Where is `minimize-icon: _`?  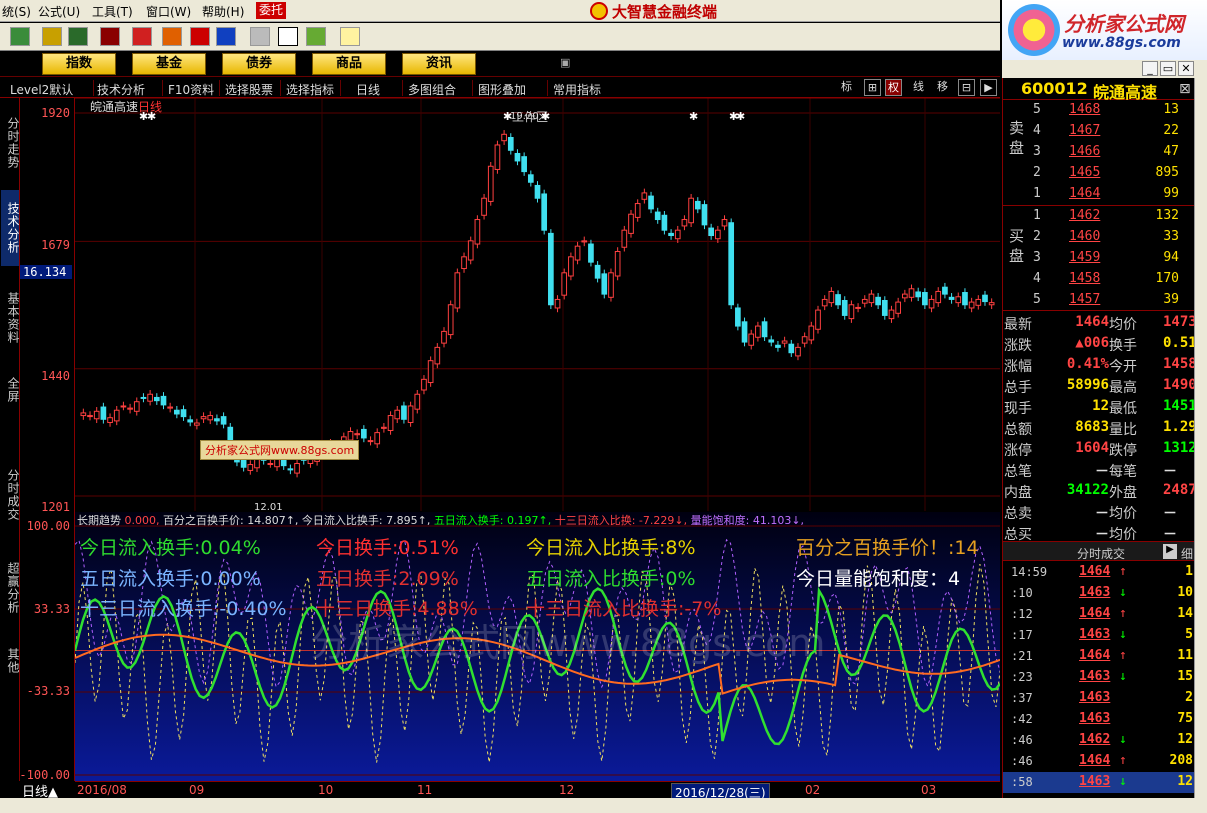
minimize-icon: _ is located at coordinates (1150, 68).